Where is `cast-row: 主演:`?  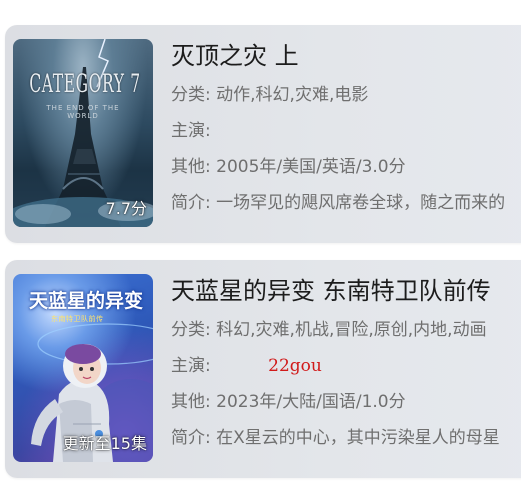 cast-row: 主演: is located at coordinates (346, 131).